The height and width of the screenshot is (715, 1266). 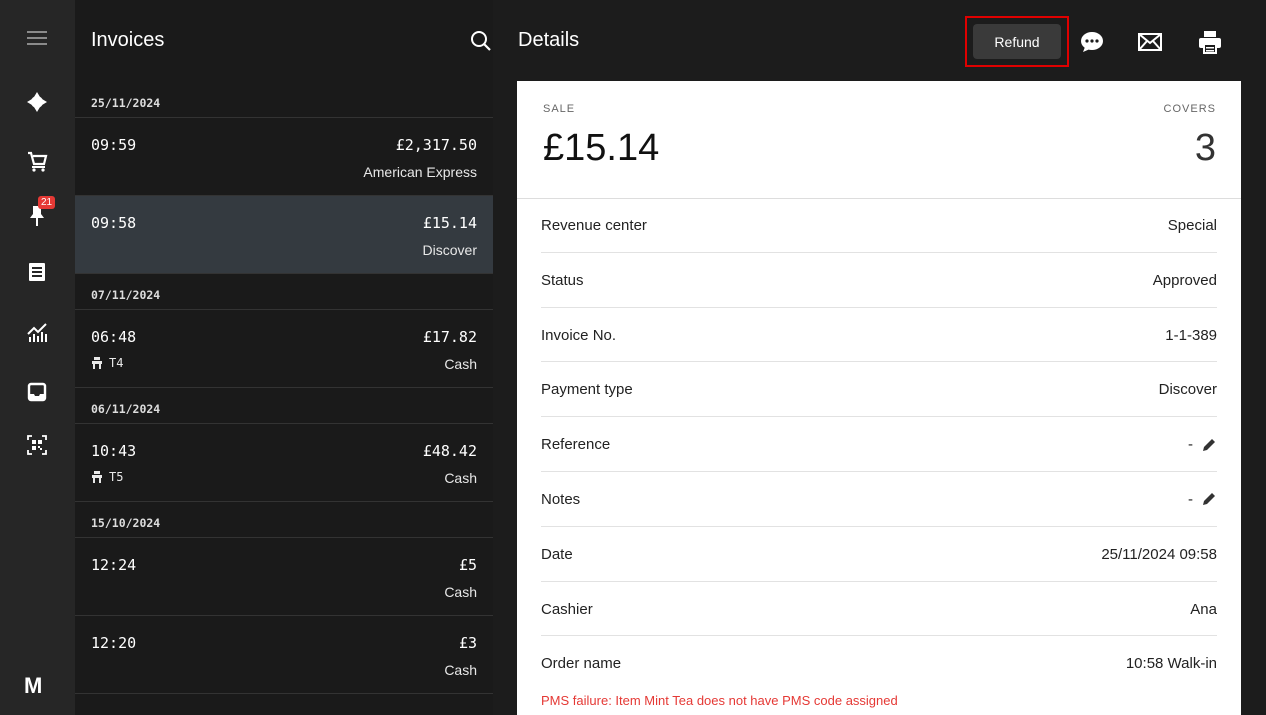 I want to click on field-value-text: 10:58 Walk-in, so click(x=1171, y=664).